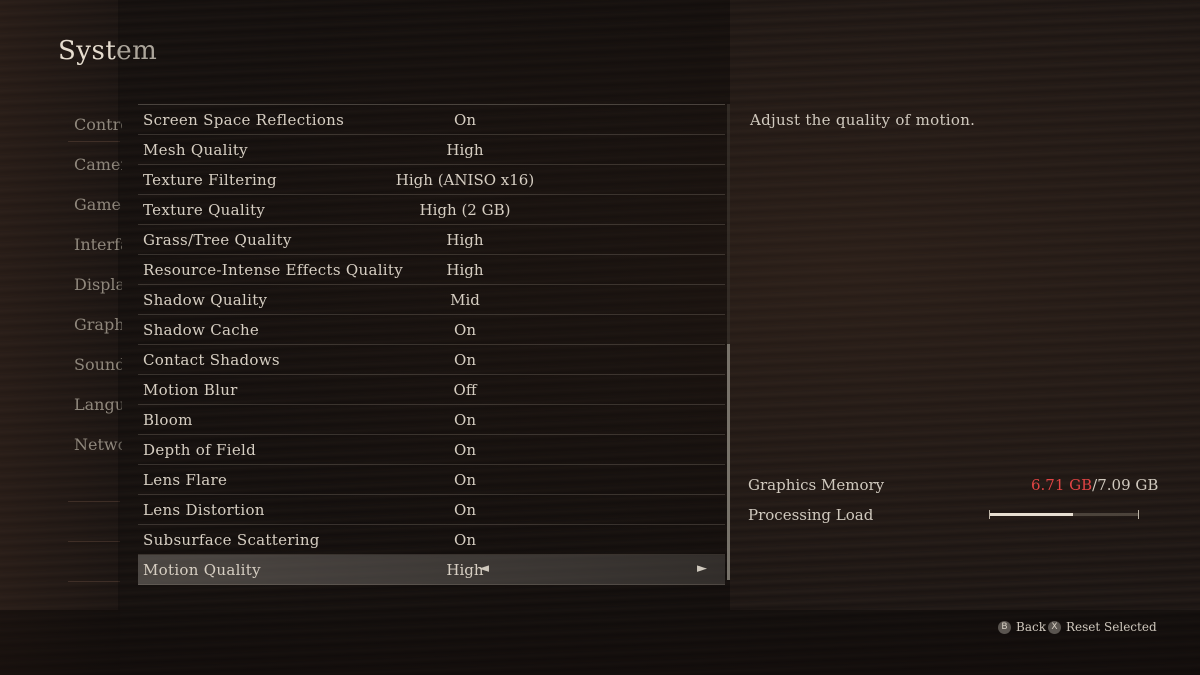 The height and width of the screenshot is (675, 1200). I want to click on processing-load-bar, so click(1064, 514).